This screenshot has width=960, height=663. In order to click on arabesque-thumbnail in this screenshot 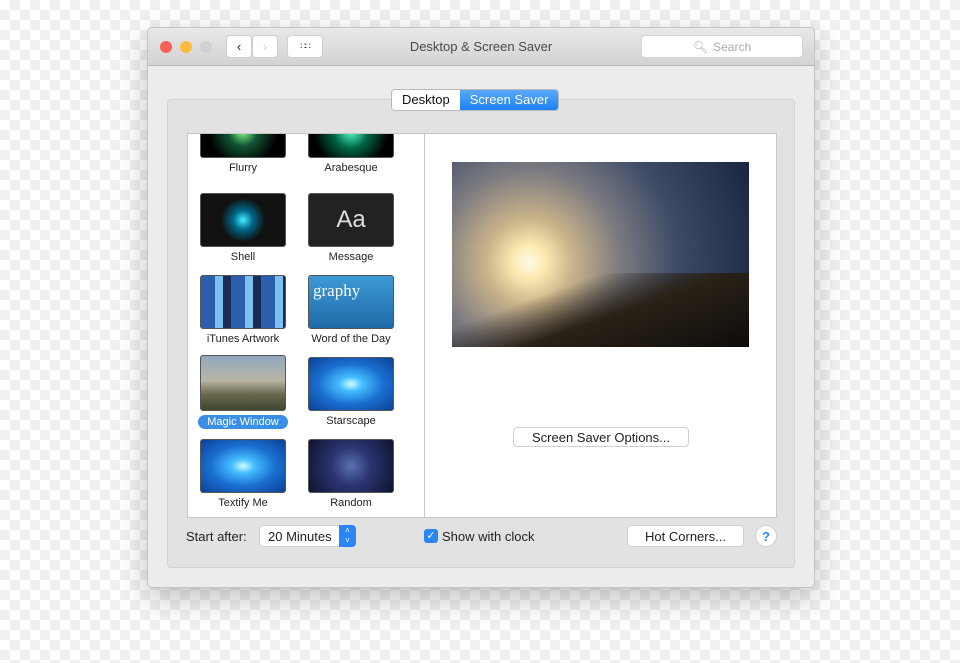, I will do `click(351, 146)`.